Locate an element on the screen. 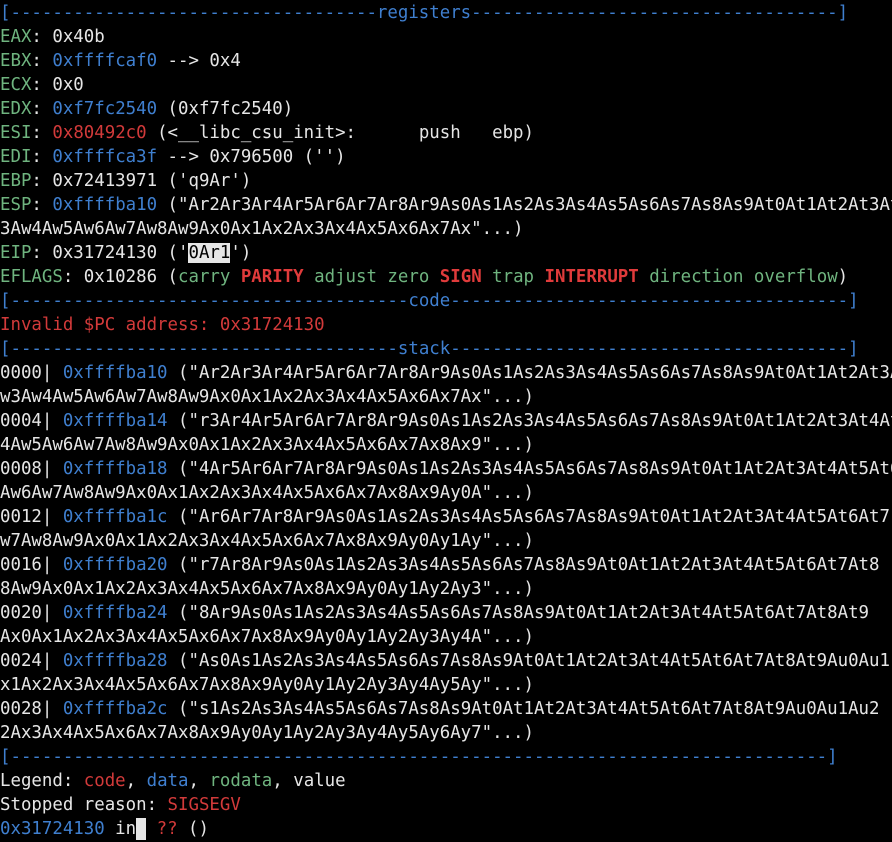 This screenshot has height=842, width=892. reg-esp-seg-2: 0xffffba10 is located at coordinates (105, 205).